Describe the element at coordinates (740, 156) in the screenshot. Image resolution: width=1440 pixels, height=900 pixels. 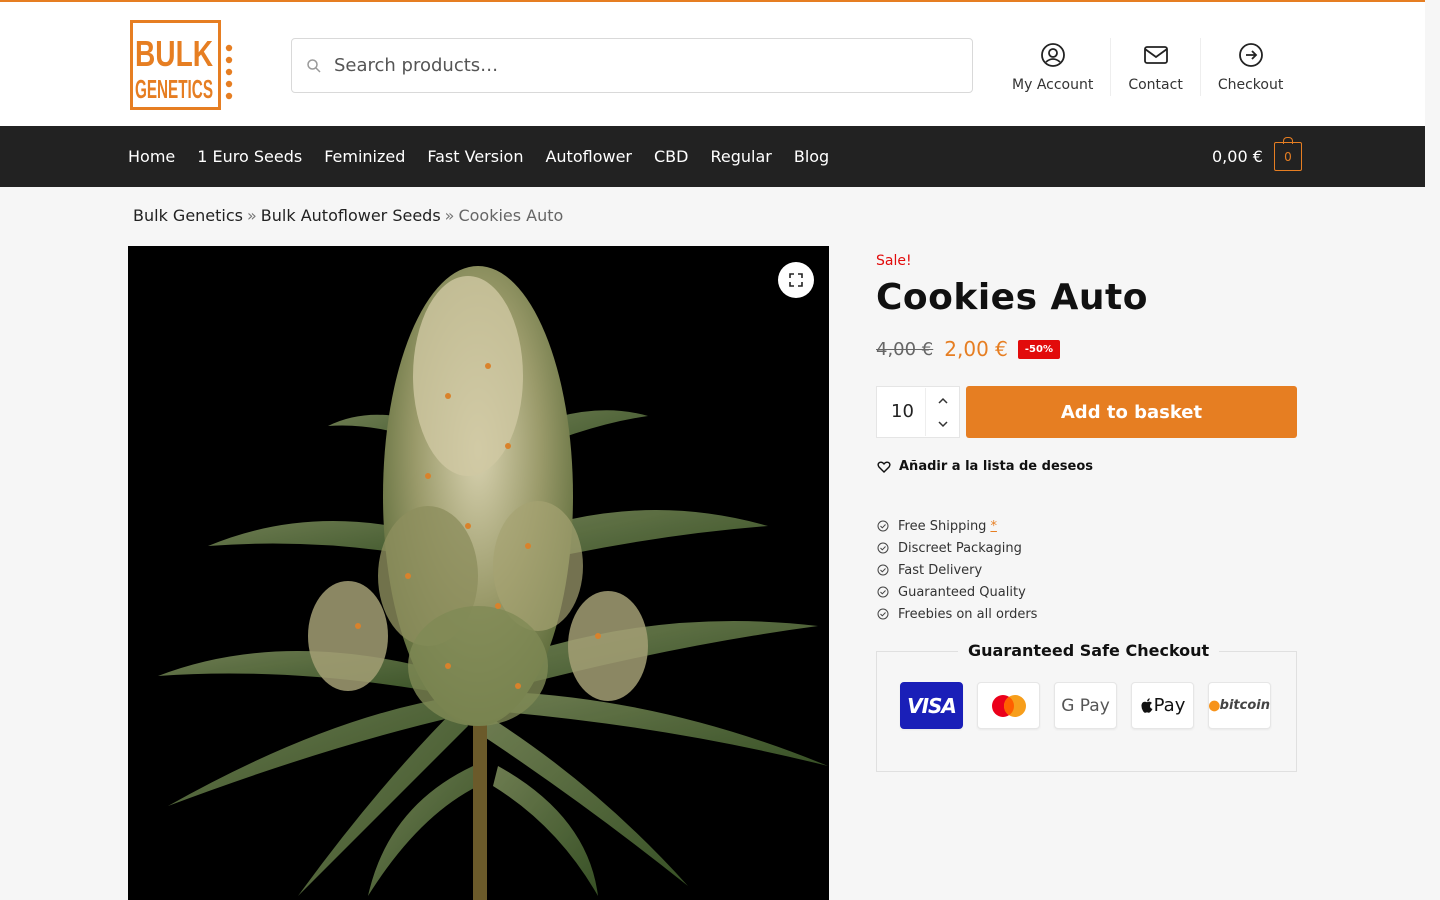
I see `nav-item-regular: Regular` at that location.